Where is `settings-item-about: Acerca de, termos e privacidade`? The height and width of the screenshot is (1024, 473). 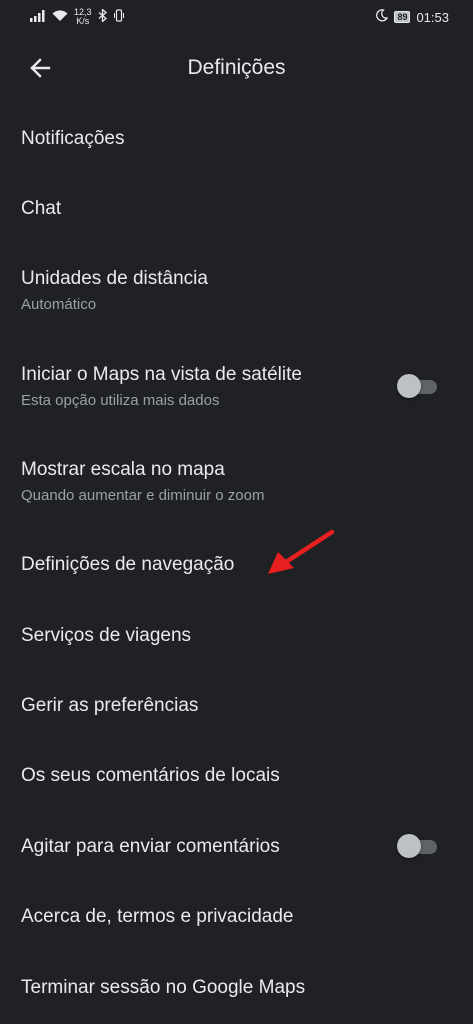 settings-item-about: Acerca de, termos e privacidade is located at coordinates (236, 917).